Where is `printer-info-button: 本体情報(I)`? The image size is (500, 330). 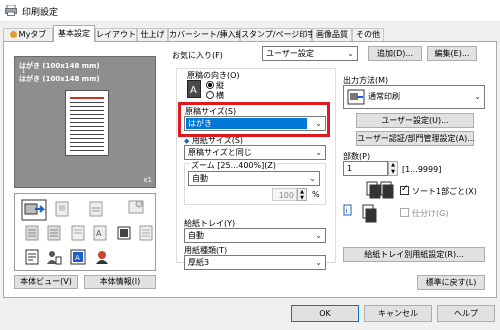
printer-info-button: 本体情報(I) is located at coordinates (120, 282).